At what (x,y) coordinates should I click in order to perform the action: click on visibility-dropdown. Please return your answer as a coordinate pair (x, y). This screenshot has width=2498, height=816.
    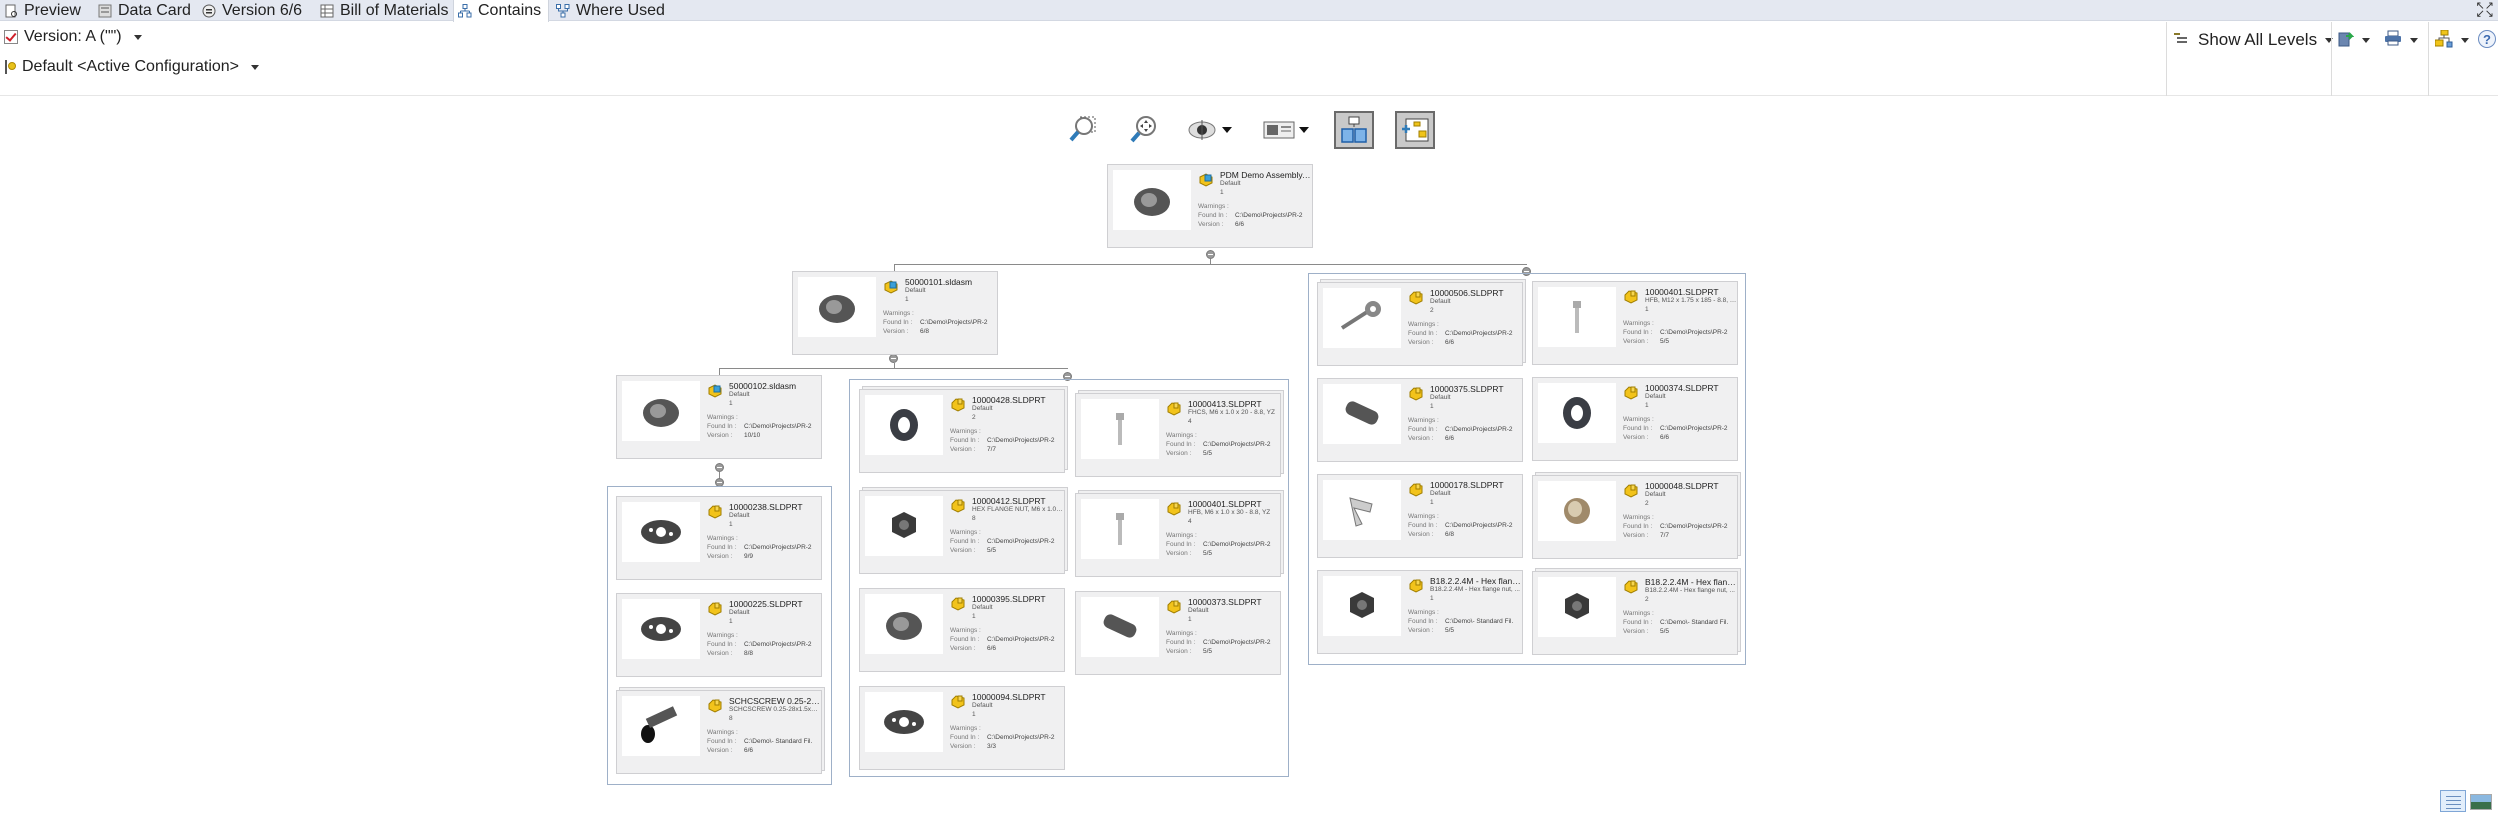
    Looking at the image, I should click on (1210, 130).